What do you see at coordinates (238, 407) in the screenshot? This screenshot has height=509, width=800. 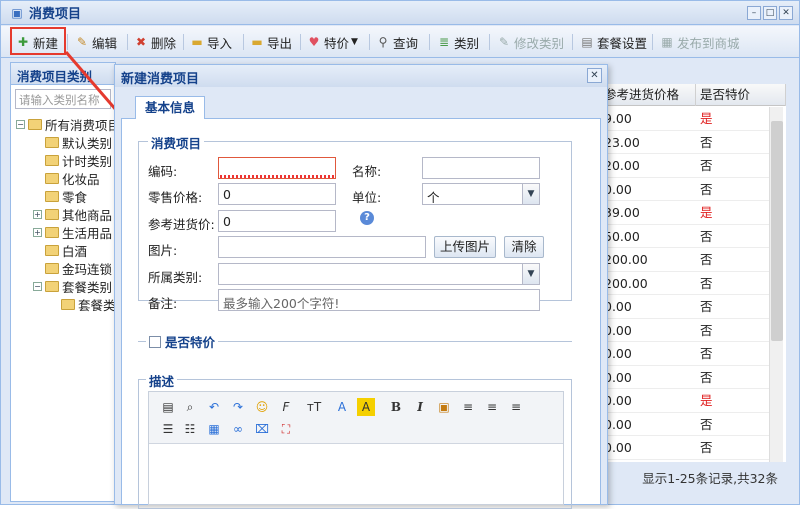 I see `redo-icon: ↷` at bounding box center [238, 407].